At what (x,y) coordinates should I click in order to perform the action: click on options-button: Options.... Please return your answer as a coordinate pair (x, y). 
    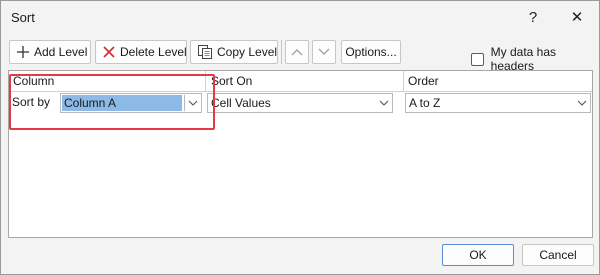
    Looking at the image, I should click on (371, 52).